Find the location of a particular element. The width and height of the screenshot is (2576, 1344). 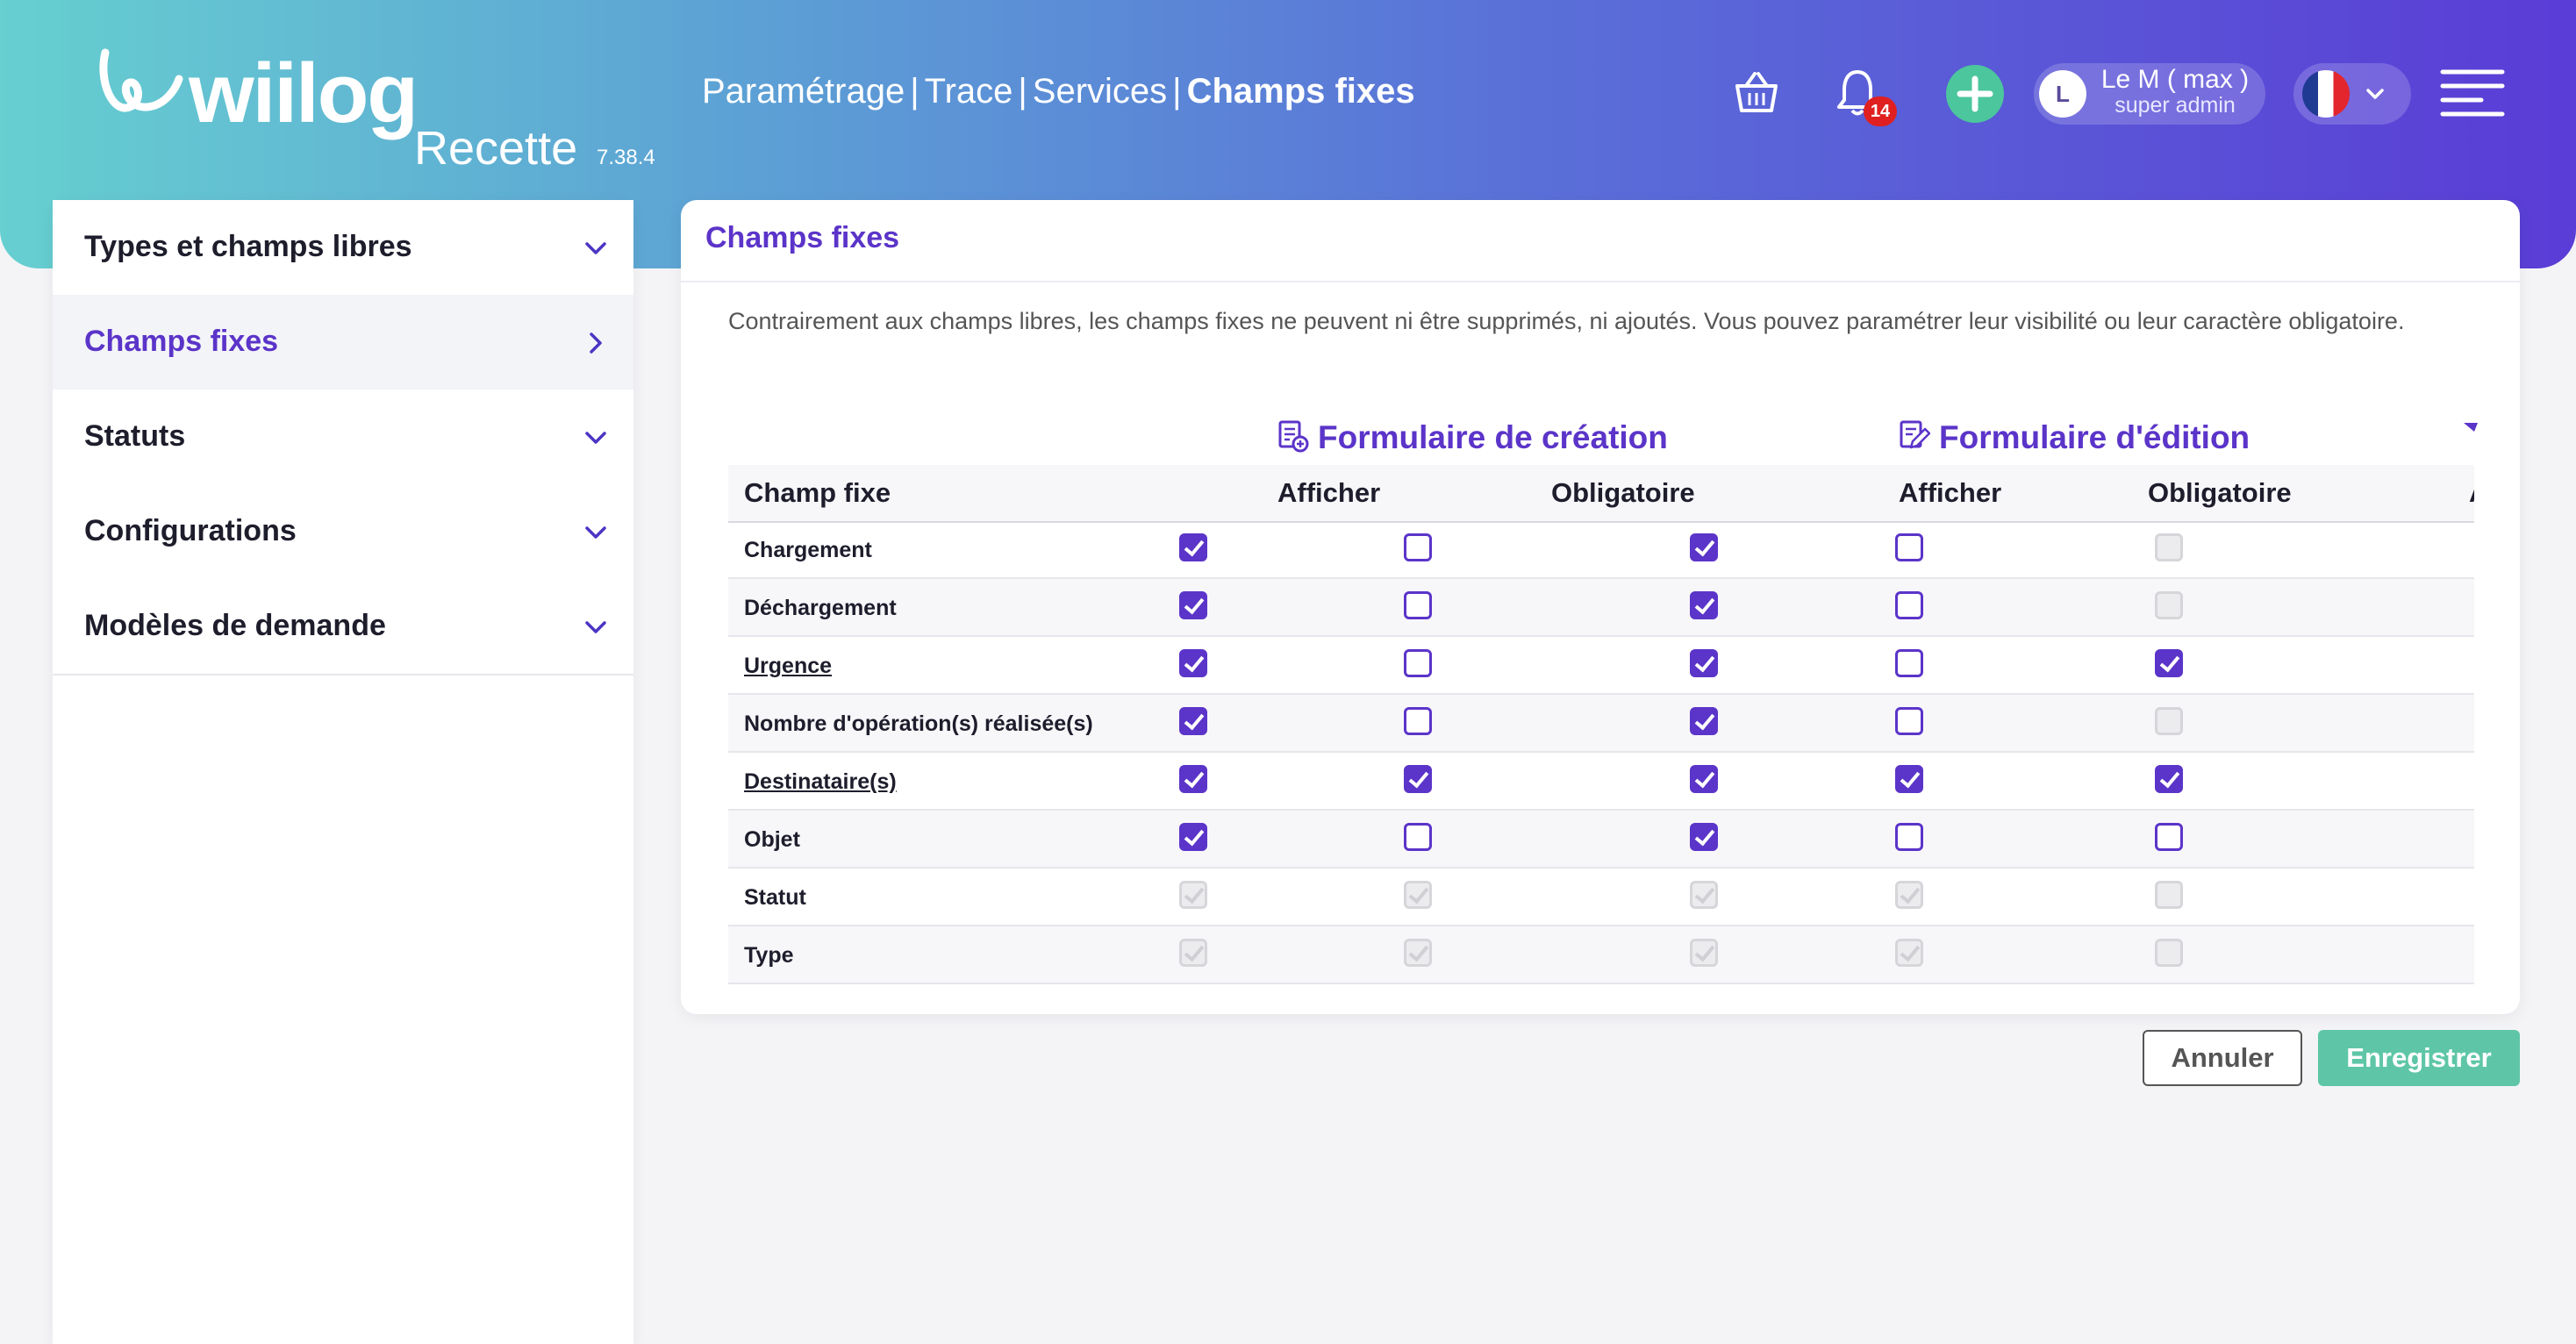

avatar: L is located at coordinates (2062, 94).